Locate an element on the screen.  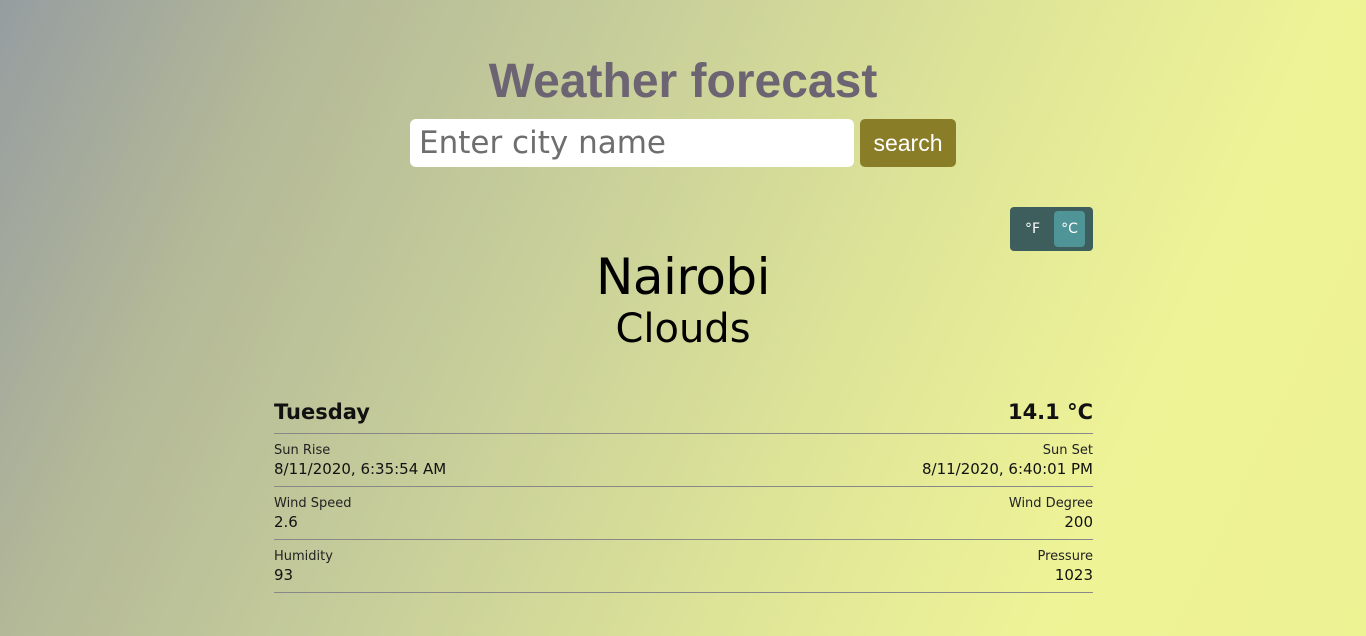
pressure-value: 1023 is located at coordinates (1073, 575).